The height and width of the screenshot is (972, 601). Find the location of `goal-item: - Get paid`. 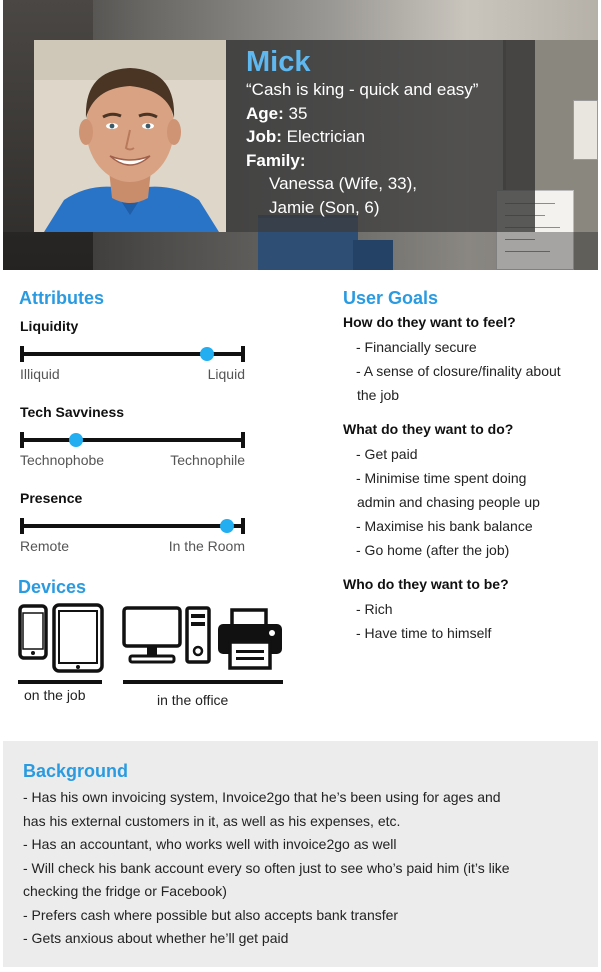

goal-item: - Get paid is located at coordinates (387, 454).